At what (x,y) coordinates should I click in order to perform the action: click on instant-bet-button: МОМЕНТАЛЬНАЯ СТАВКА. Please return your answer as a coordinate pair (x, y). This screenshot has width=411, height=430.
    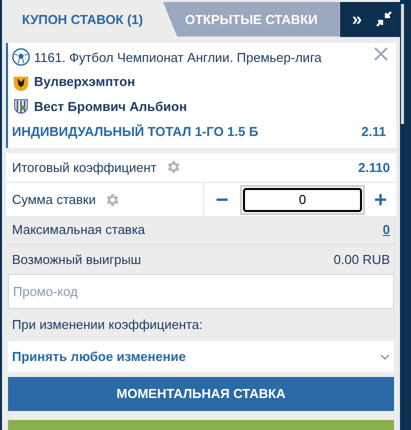
    Looking at the image, I should click on (201, 394).